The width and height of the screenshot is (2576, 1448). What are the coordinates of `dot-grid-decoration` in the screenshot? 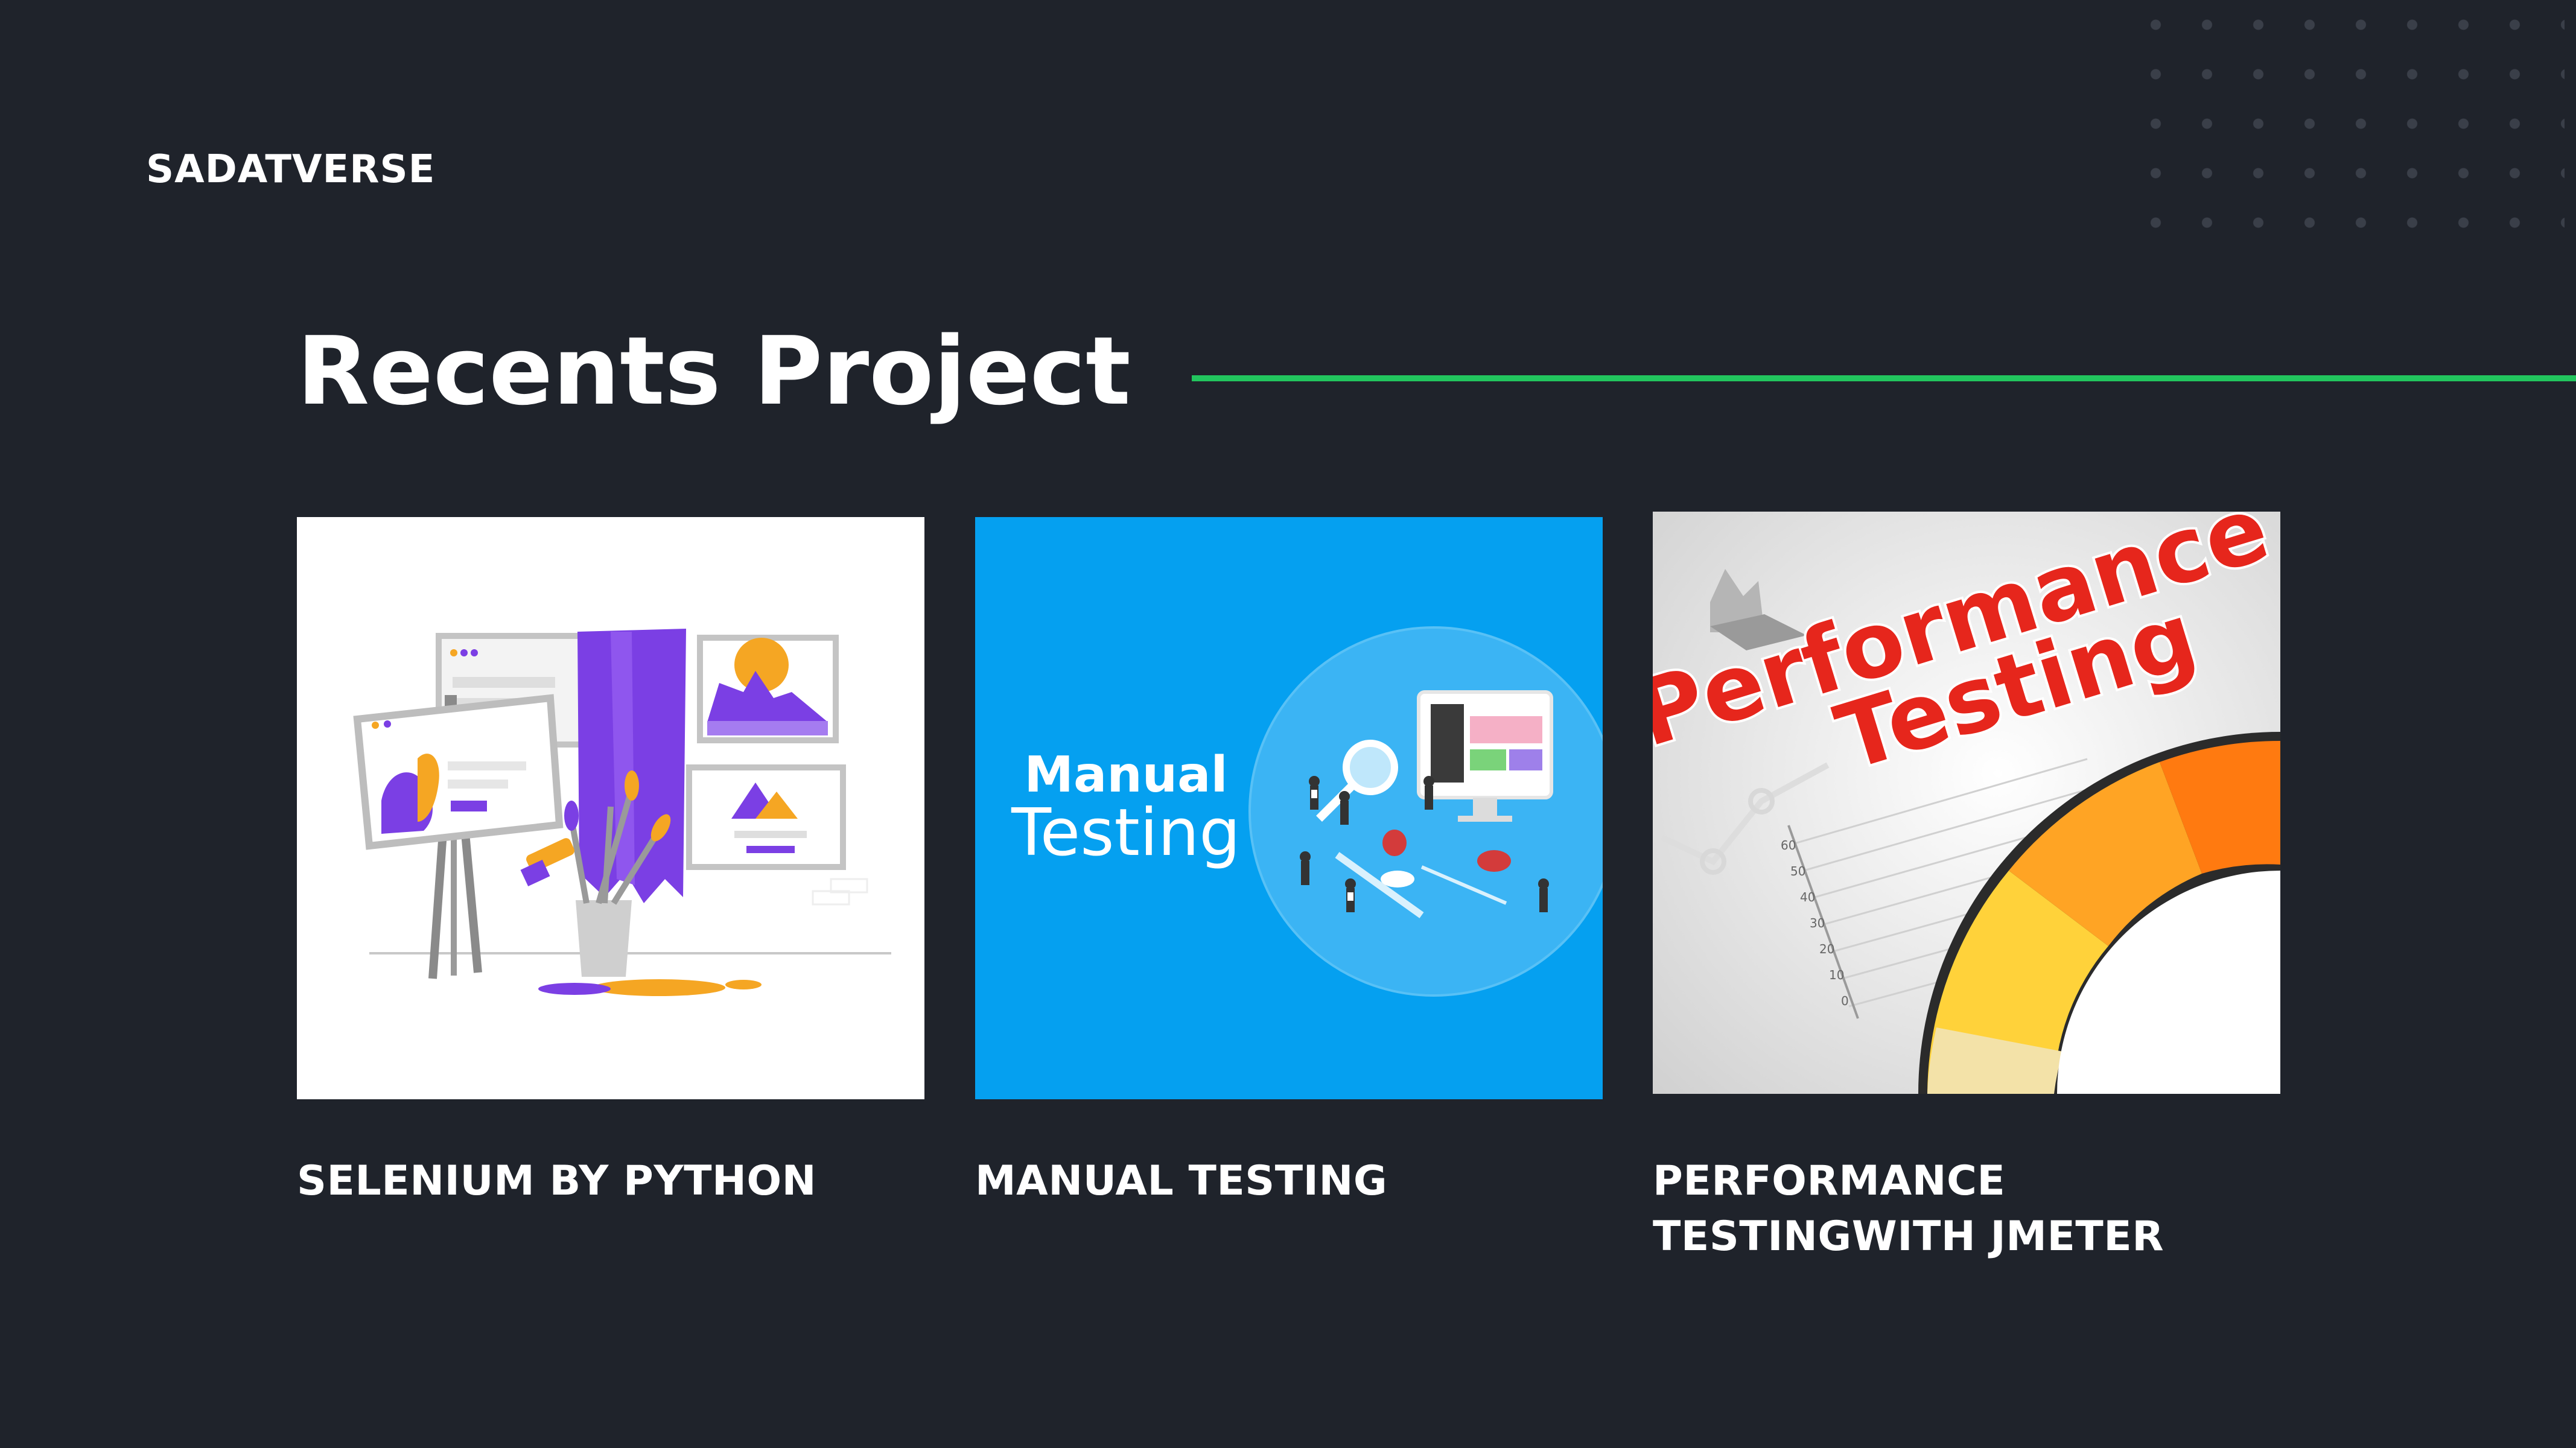 It's located at (2341, 126).